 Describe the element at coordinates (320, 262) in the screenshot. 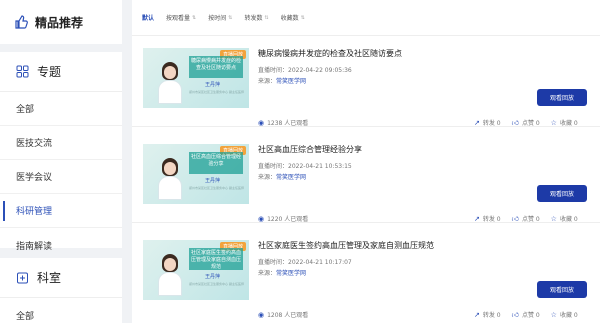

I see `time-value: 2022-04-21 10:17:07` at that location.